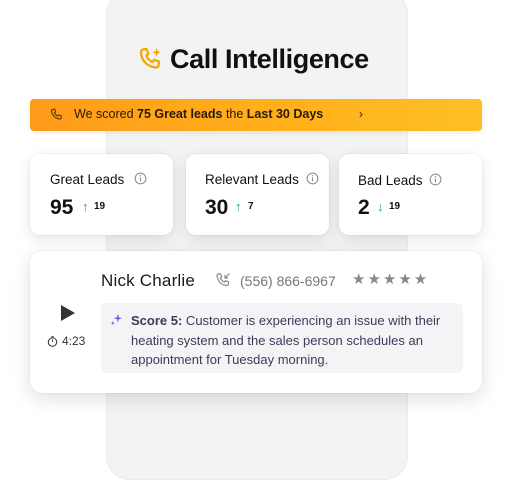 This screenshot has width=512, height=480. Describe the element at coordinates (68, 313) in the screenshot. I see `play-icon` at that location.